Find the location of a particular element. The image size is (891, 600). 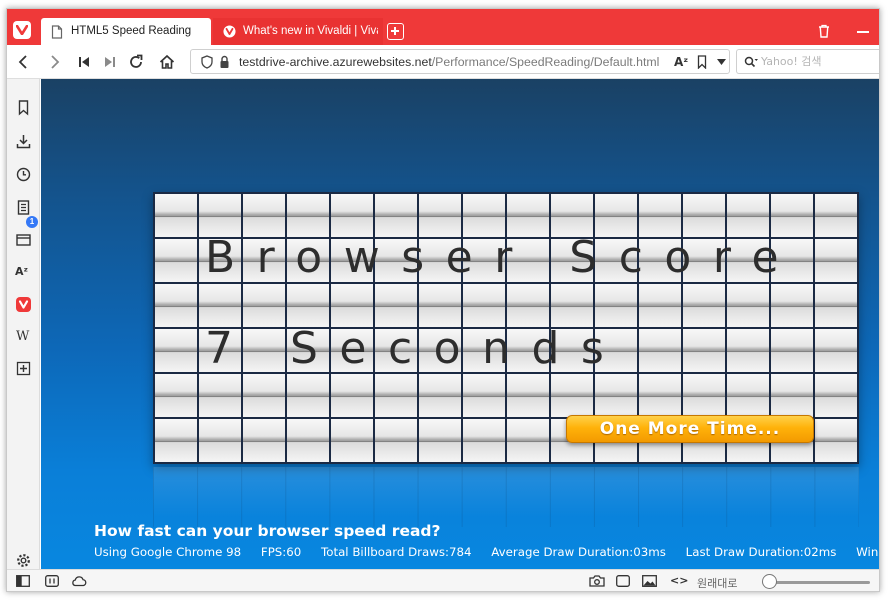

lock-icon is located at coordinates (224, 62).